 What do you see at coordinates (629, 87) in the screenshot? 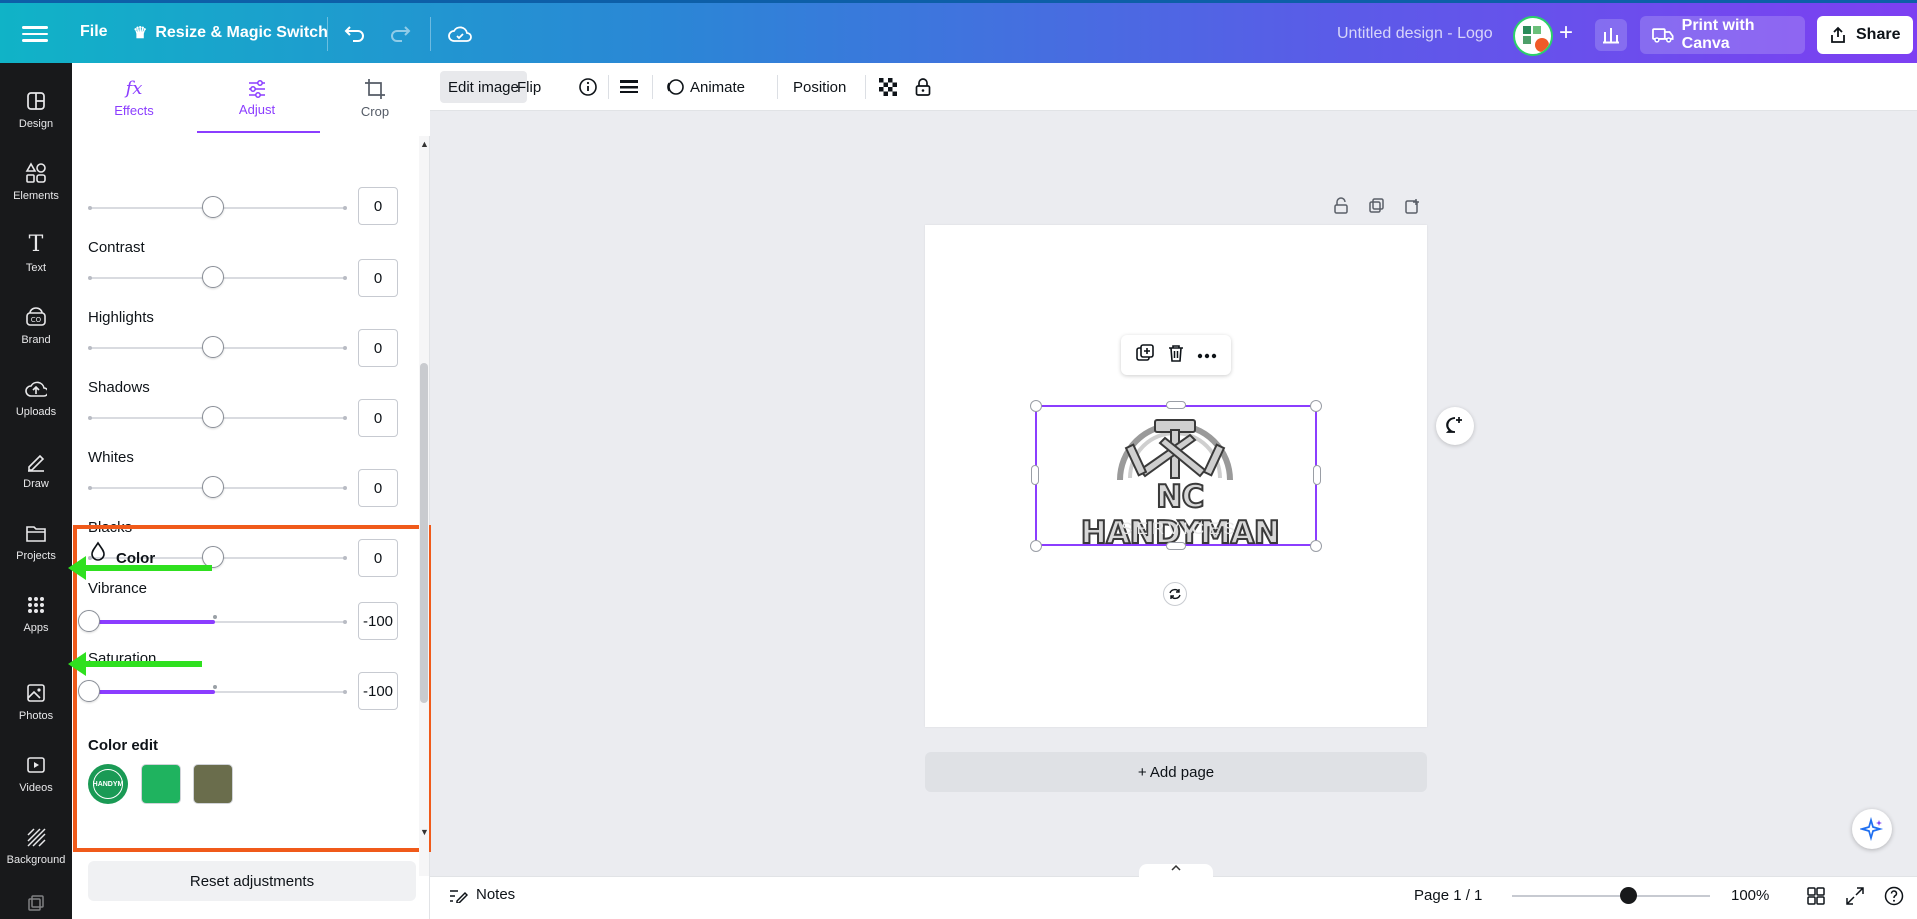
I see `border-style-icon` at bounding box center [629, 87].